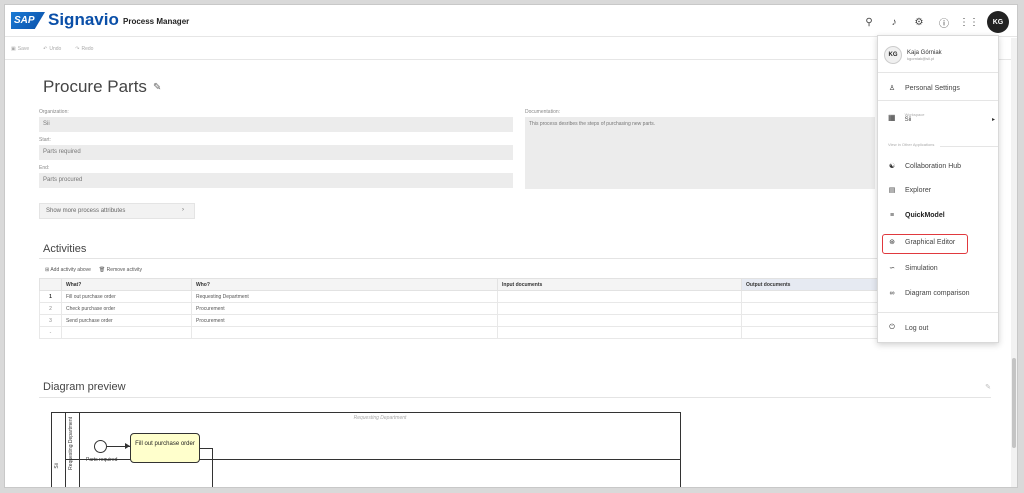  I want to click on title-row: Procure Parts ✎, so click(102, 87).